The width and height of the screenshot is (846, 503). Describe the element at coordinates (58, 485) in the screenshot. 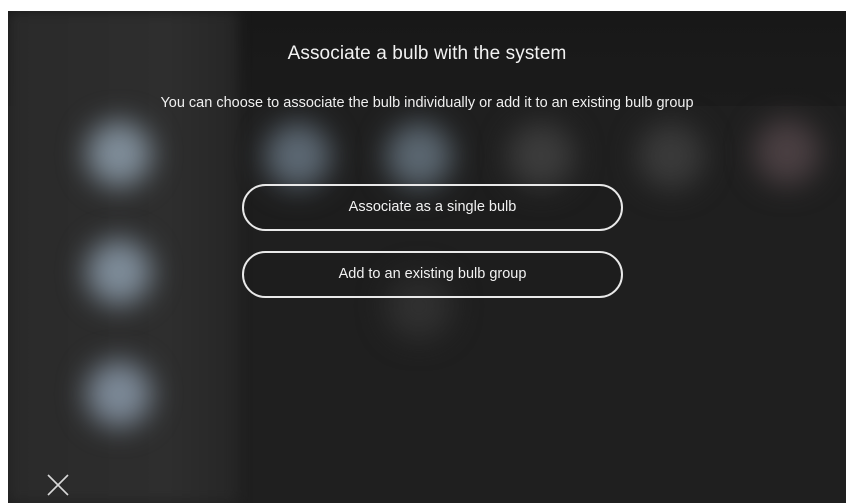

I see `close-icon` at that location.